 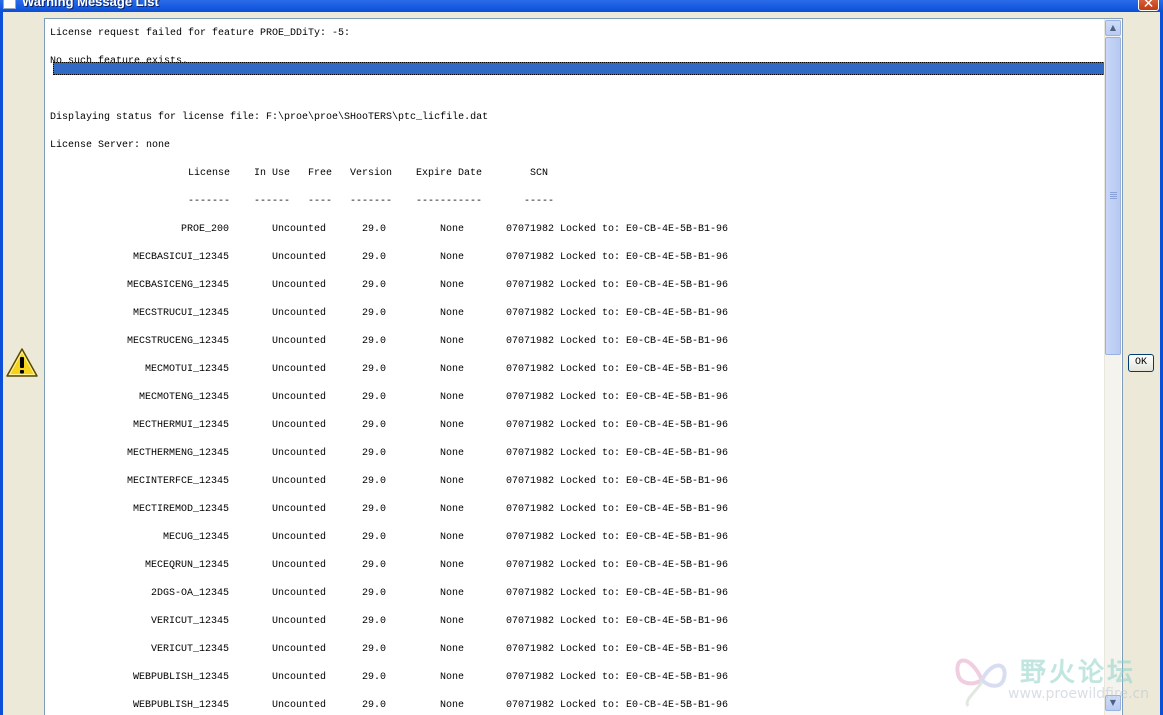 What do you see at coordinates (1078, 673) in the screenshot?
I see `watermark-text: 野火论坛` at bounding box center [1078, 673].